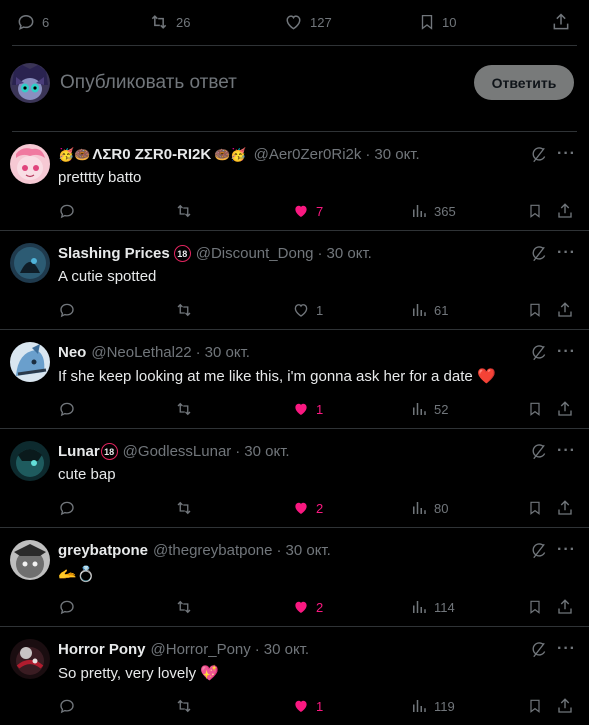 This screenshot has height=725, width=589. What do you see at coordinates (201, 649) in the screenshot?
I see `user-handle: @Horror_Pony` at bounding box center [201, 649].